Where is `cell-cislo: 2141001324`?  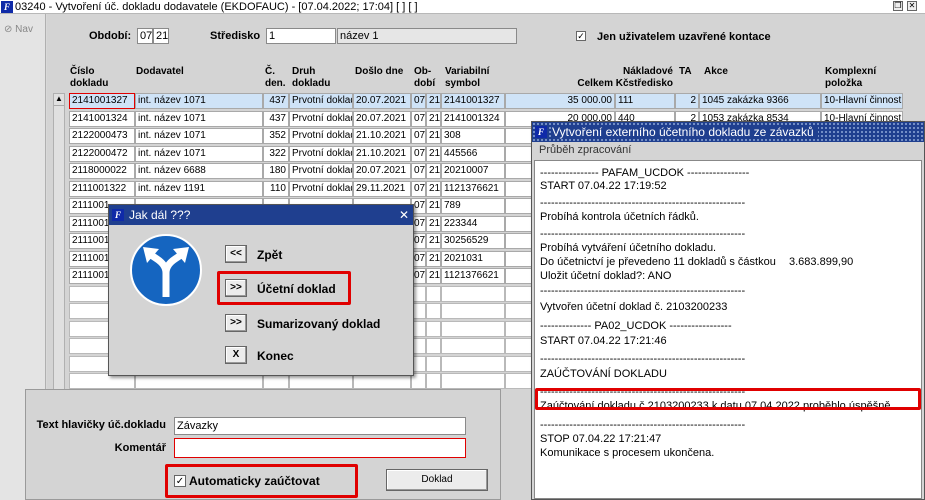 cell-cislo: 2141001324 is located at coordinates (102, 118).